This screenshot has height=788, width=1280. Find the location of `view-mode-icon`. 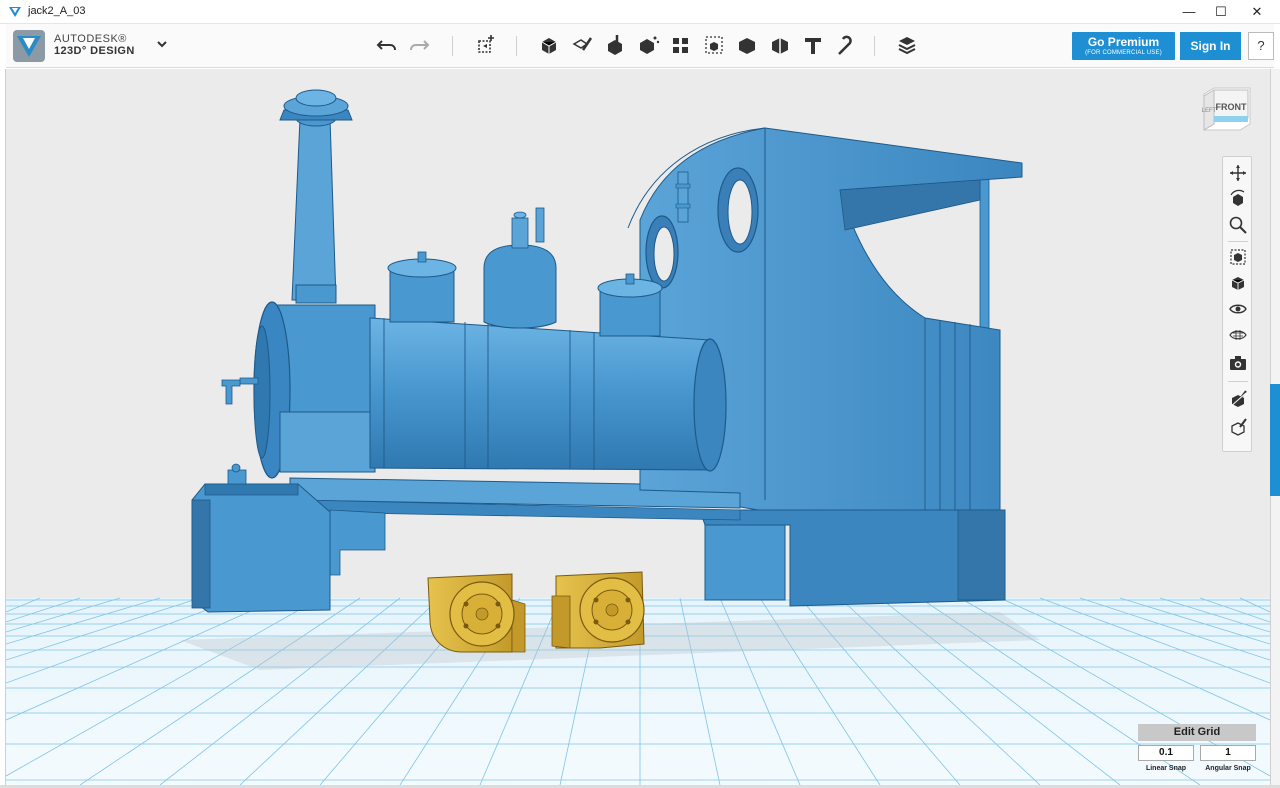

view-mode-icon is located at coordinates (1238, 283).